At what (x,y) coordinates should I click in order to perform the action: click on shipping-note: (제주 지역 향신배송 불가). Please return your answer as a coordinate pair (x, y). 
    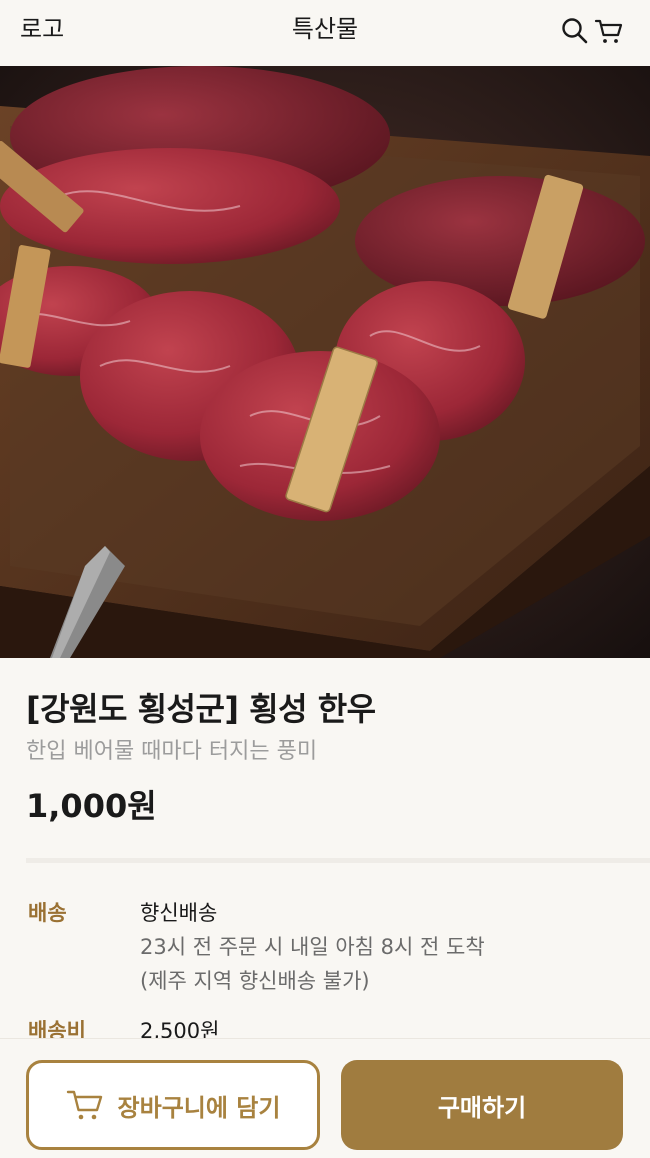
    Looking at the image, I should click on (255, 981).